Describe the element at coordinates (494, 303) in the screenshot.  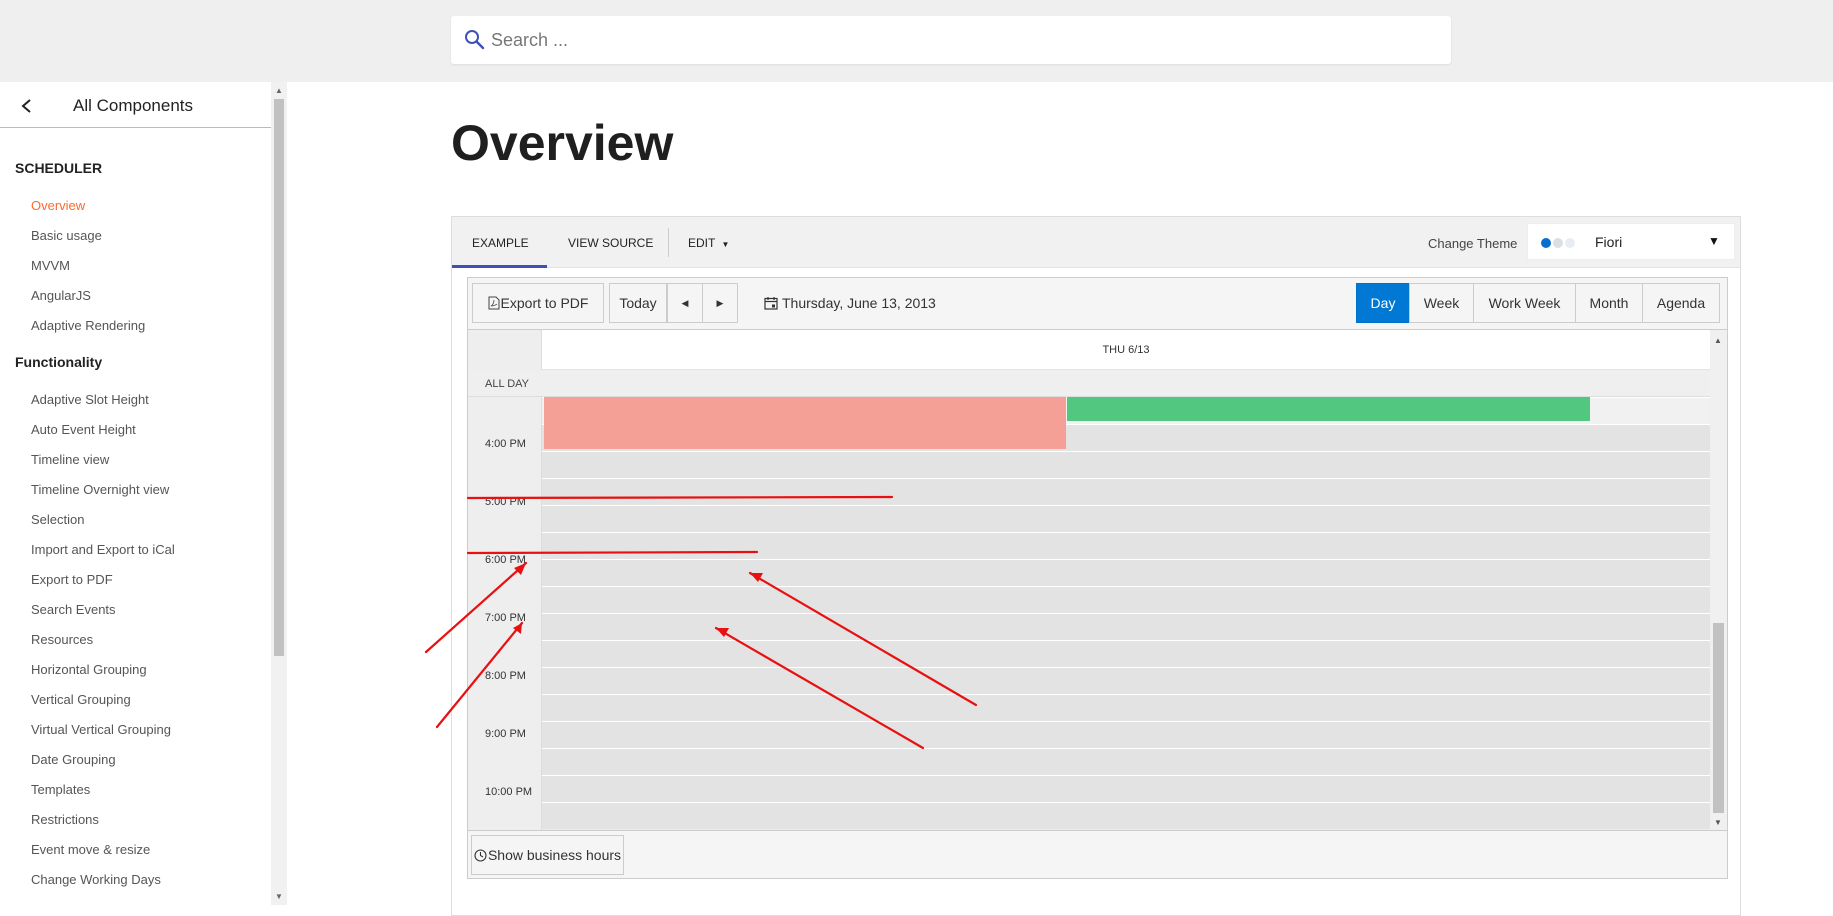
I see `pdf-file-icon` at that location.